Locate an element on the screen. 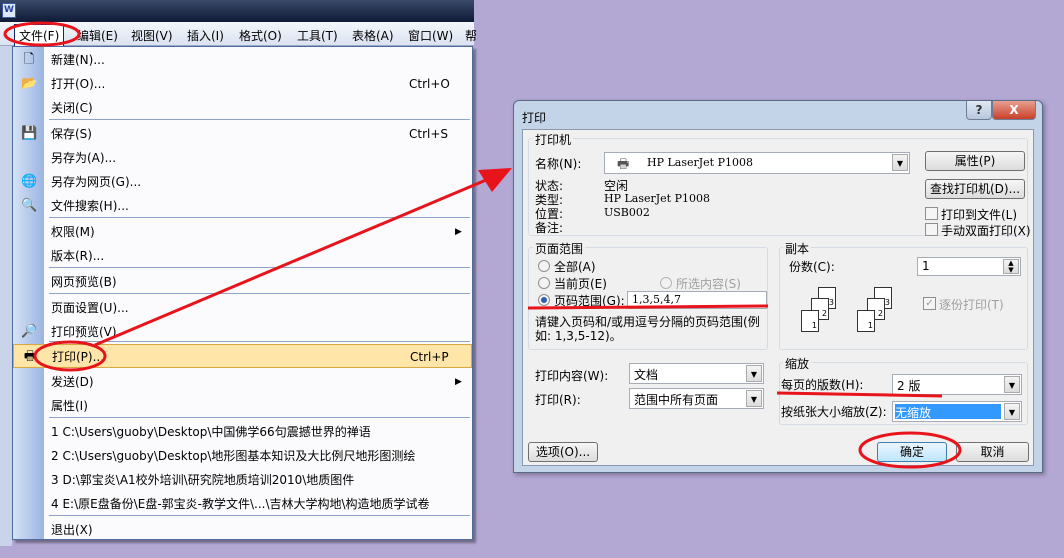 This screenshot has height=558, width=1064. menu-item-label: 退出(X) is located at coordinates (72, 530).